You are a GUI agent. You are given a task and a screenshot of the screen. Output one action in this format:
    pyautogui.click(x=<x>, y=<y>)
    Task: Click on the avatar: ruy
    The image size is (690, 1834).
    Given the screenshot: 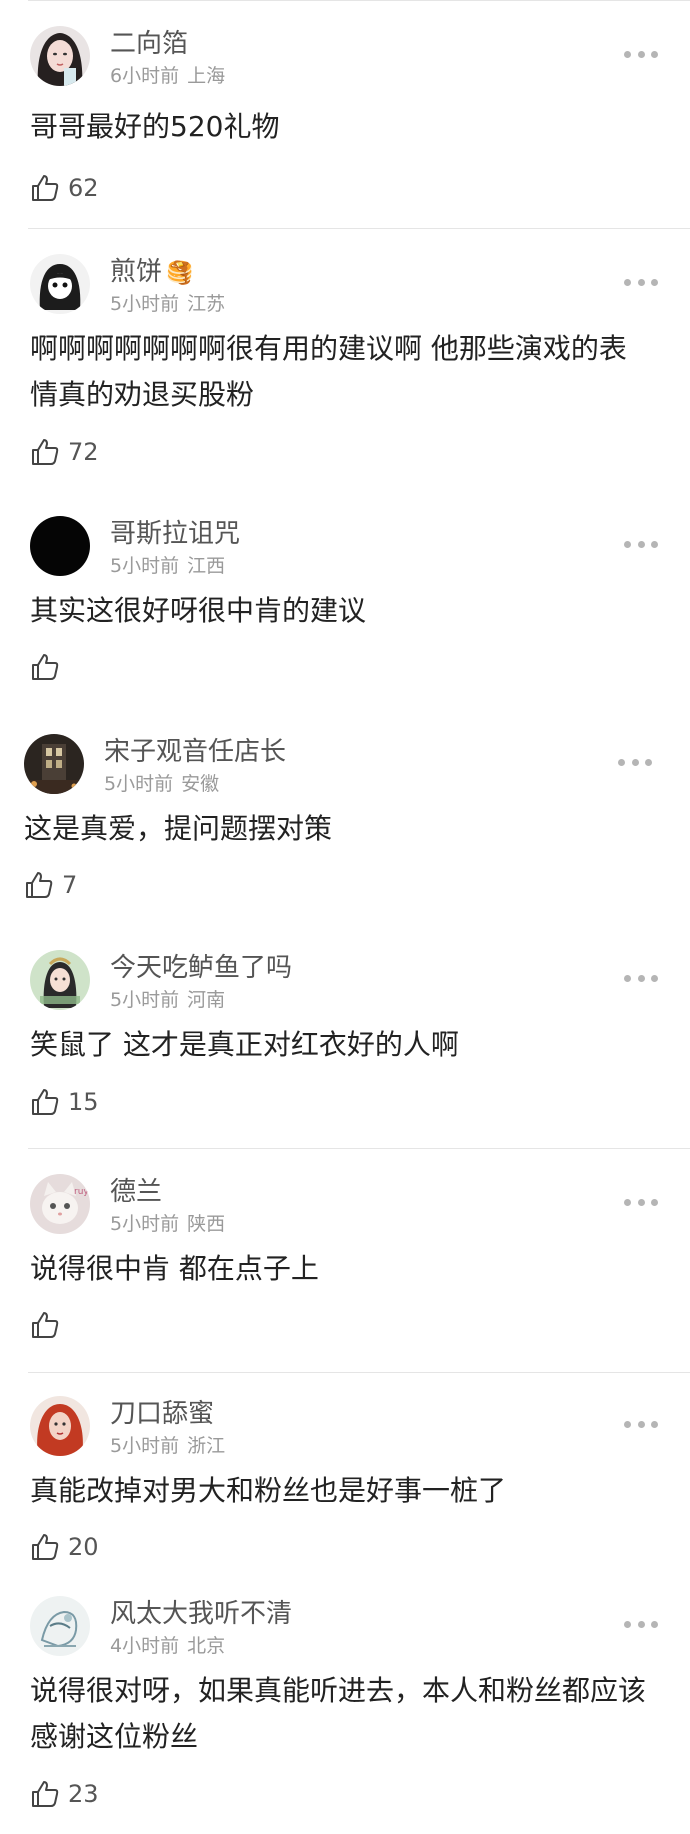 What is the action you would take?
    pyautogui.click(x=60, y=1204)
    